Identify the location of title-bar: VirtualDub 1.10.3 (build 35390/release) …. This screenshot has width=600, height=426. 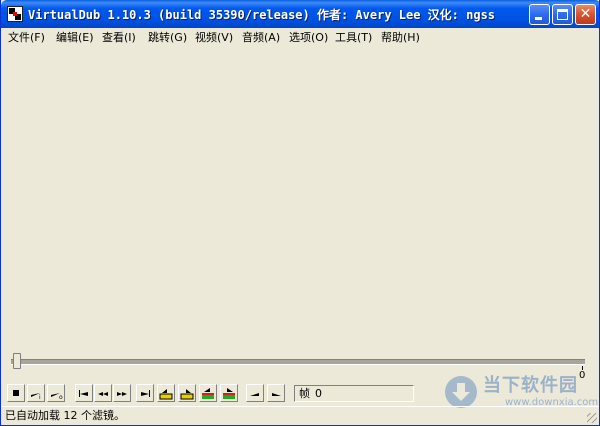
(300, 14).